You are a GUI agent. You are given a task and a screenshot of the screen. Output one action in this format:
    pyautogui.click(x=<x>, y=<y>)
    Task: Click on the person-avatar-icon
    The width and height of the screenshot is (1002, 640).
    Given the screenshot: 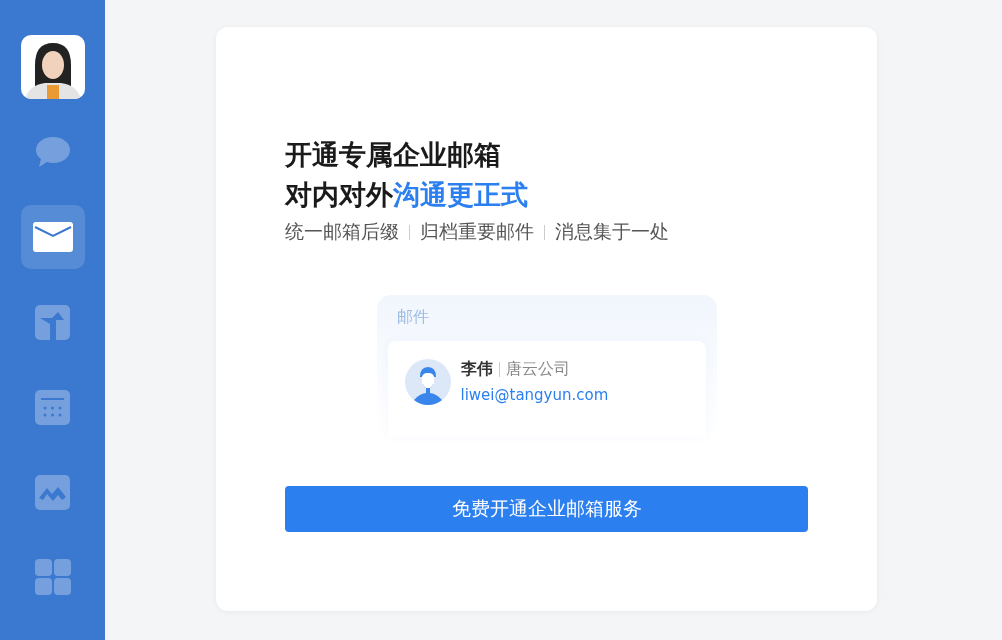 What is the action you would take?
    pyautogui.click(x=427, y=382)
    